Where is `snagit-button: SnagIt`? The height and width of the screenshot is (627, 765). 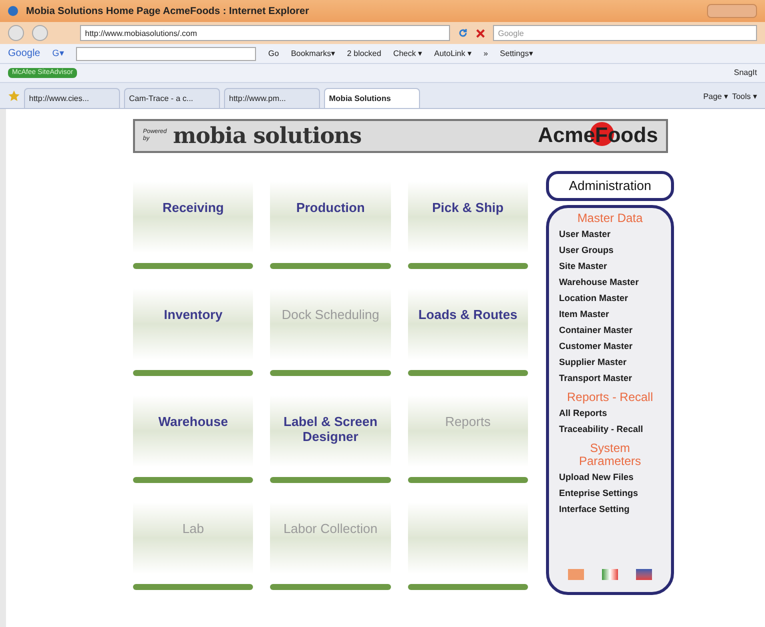 snagit-button: SnagIt is located at coordinates (745, 73).